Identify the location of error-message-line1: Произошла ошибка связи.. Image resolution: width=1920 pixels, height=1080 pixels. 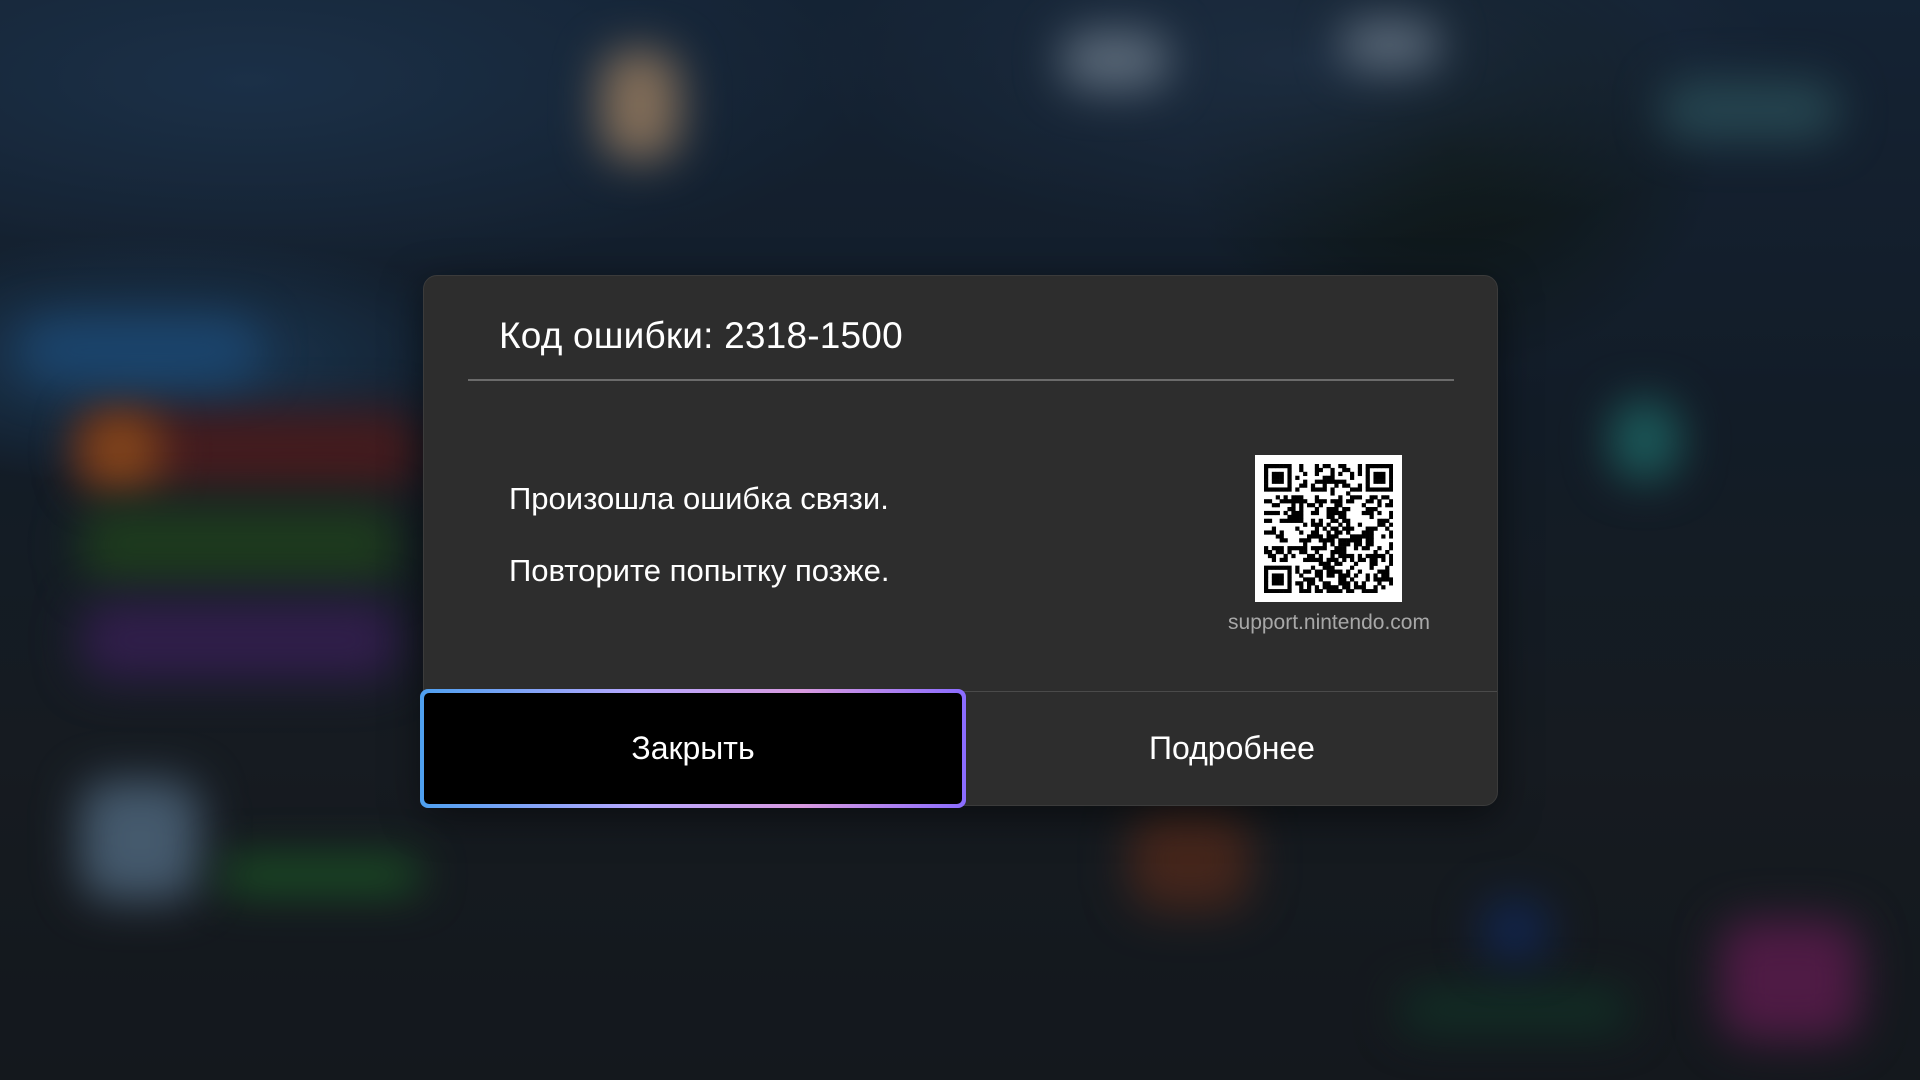
(699, 498).